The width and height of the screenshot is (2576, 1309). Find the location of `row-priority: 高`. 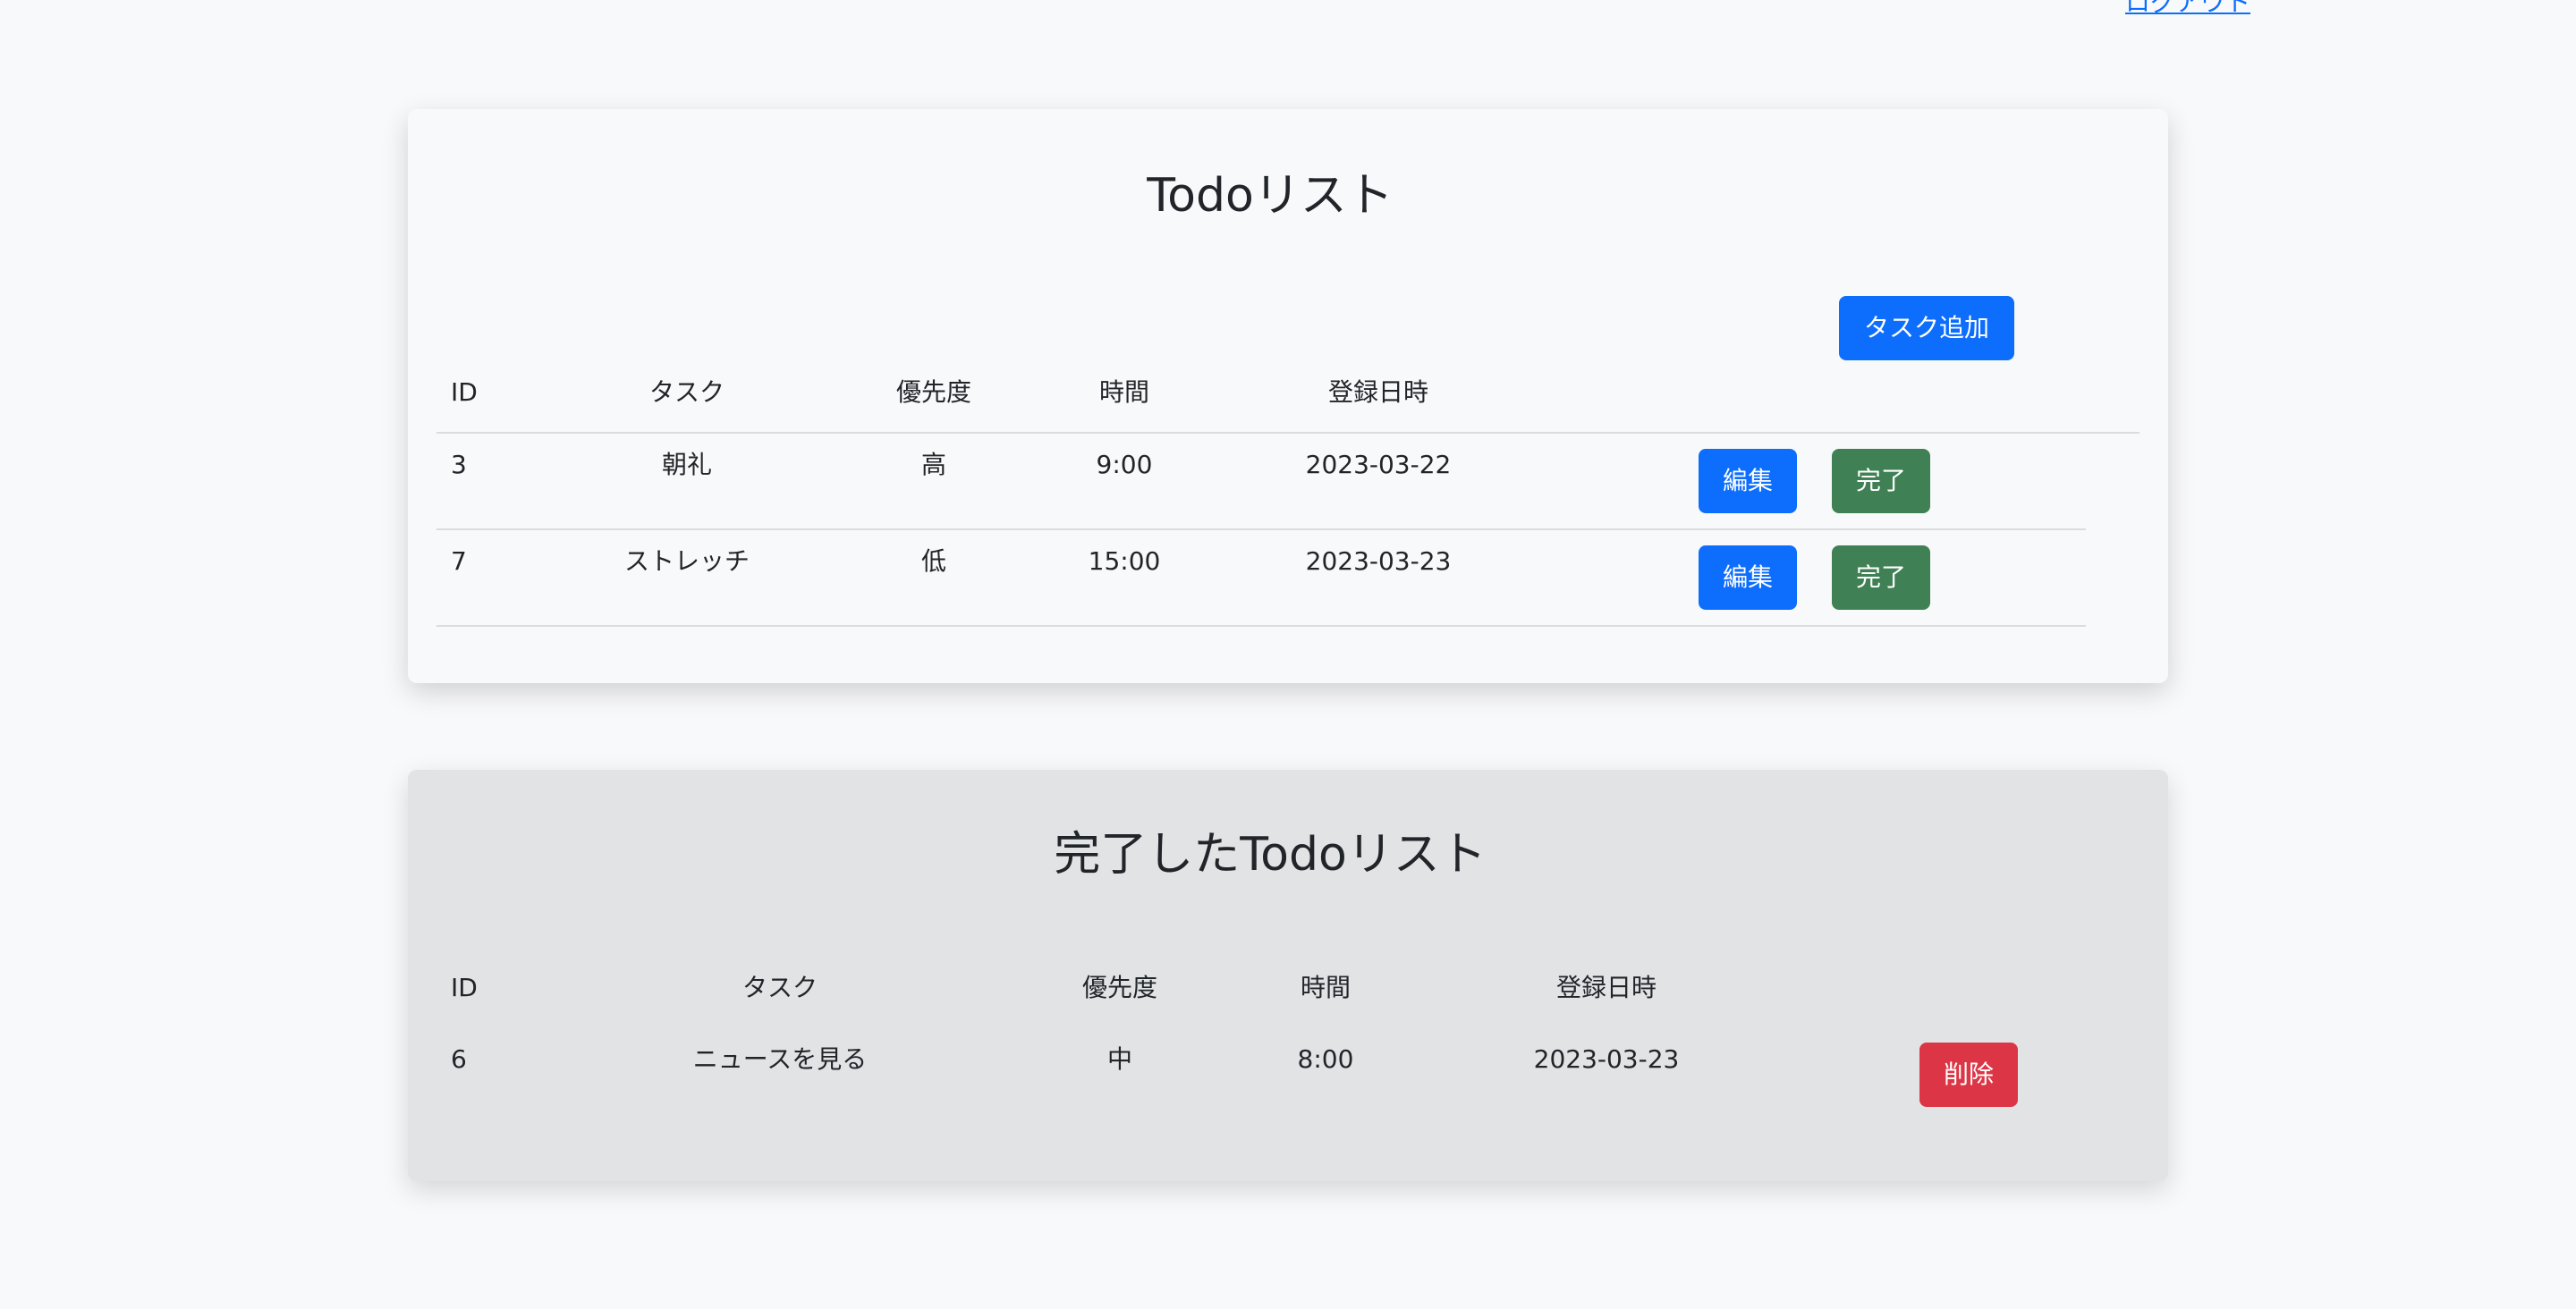

row-priority: 高 is located at coordinates (933, 464).